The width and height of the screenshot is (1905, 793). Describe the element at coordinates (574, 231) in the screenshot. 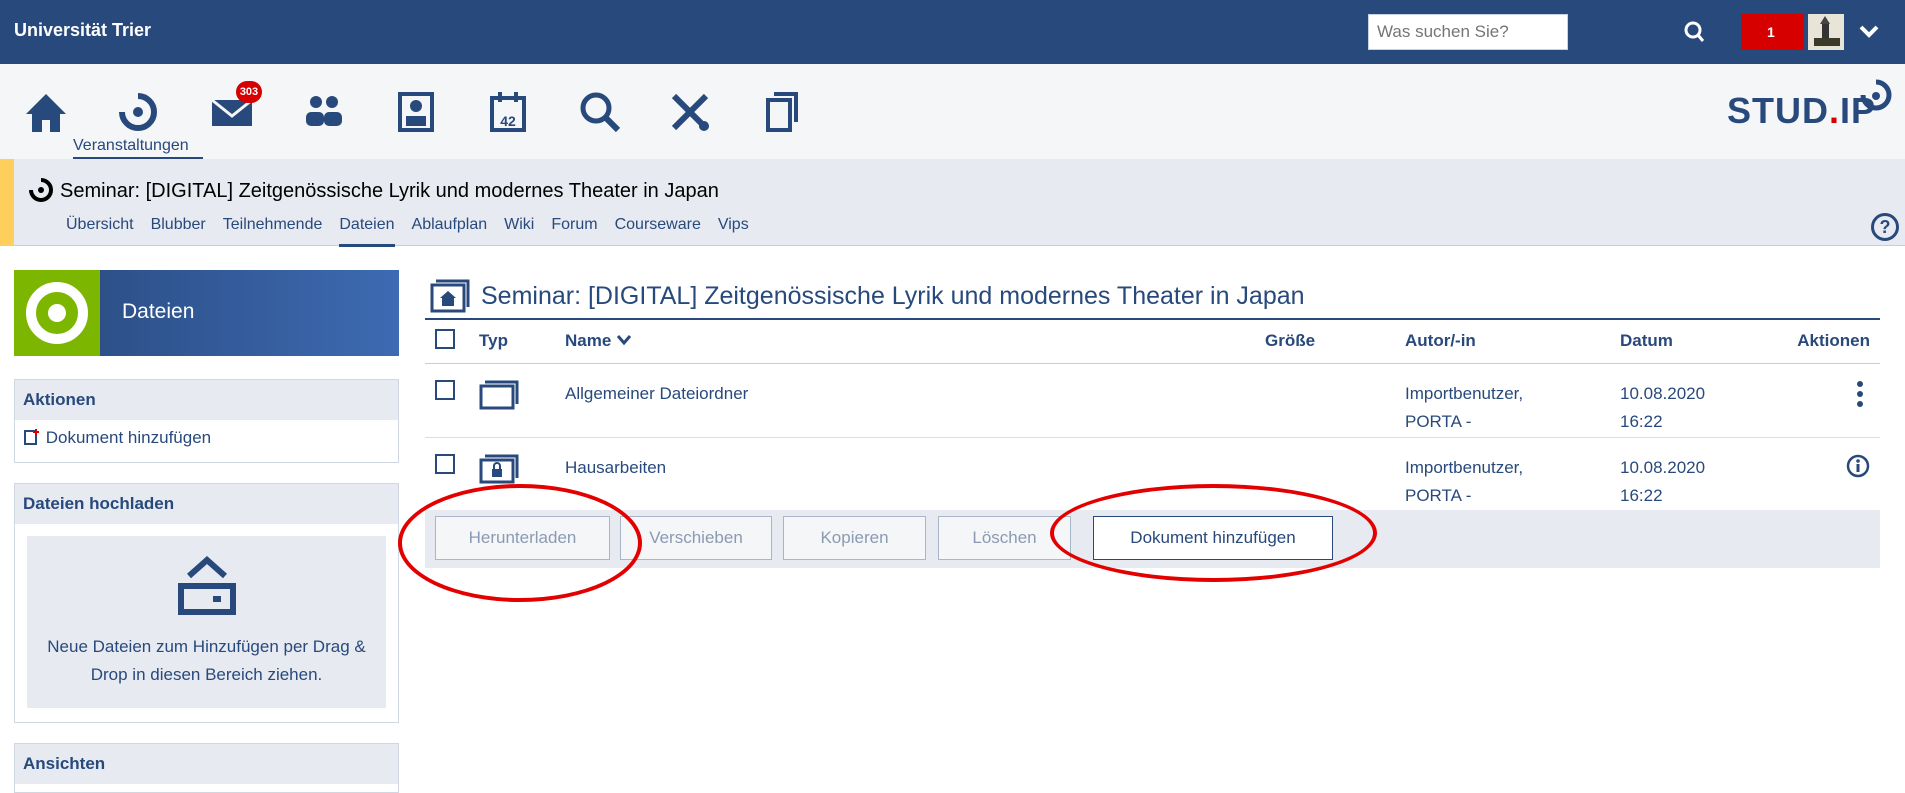

I see `tab-forum: Forum` at that location.